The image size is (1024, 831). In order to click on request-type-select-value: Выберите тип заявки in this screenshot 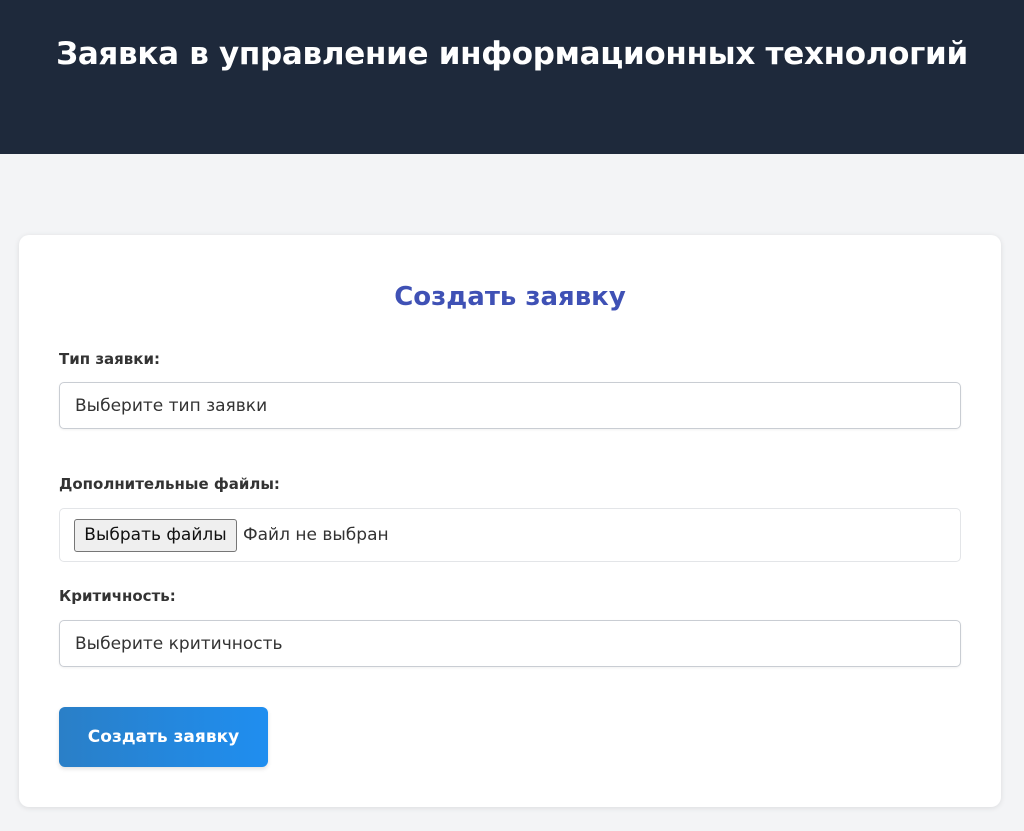, I will do `click(171, 406)`.